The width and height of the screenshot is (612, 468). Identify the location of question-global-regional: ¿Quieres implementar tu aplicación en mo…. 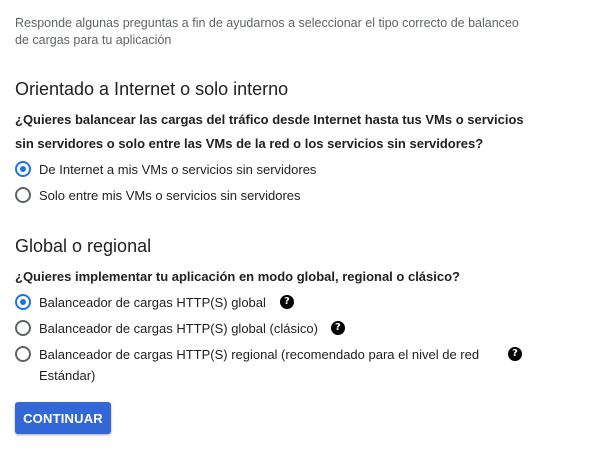
(237, 276).